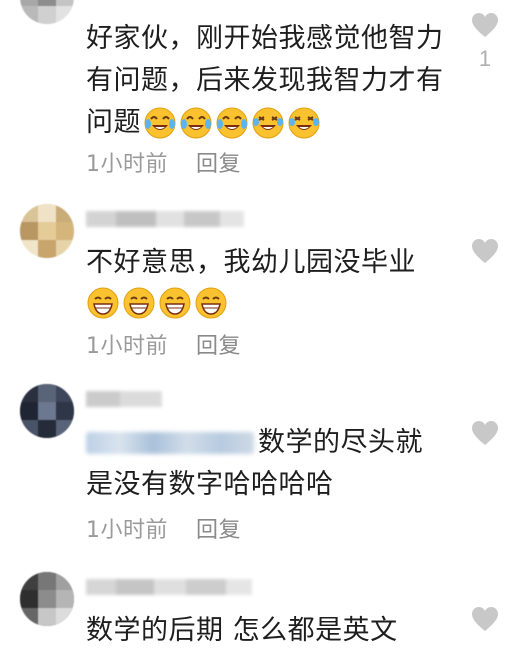  I want to click on comment-text: 数学的后期 怎么都是英文, so click(242, 631).